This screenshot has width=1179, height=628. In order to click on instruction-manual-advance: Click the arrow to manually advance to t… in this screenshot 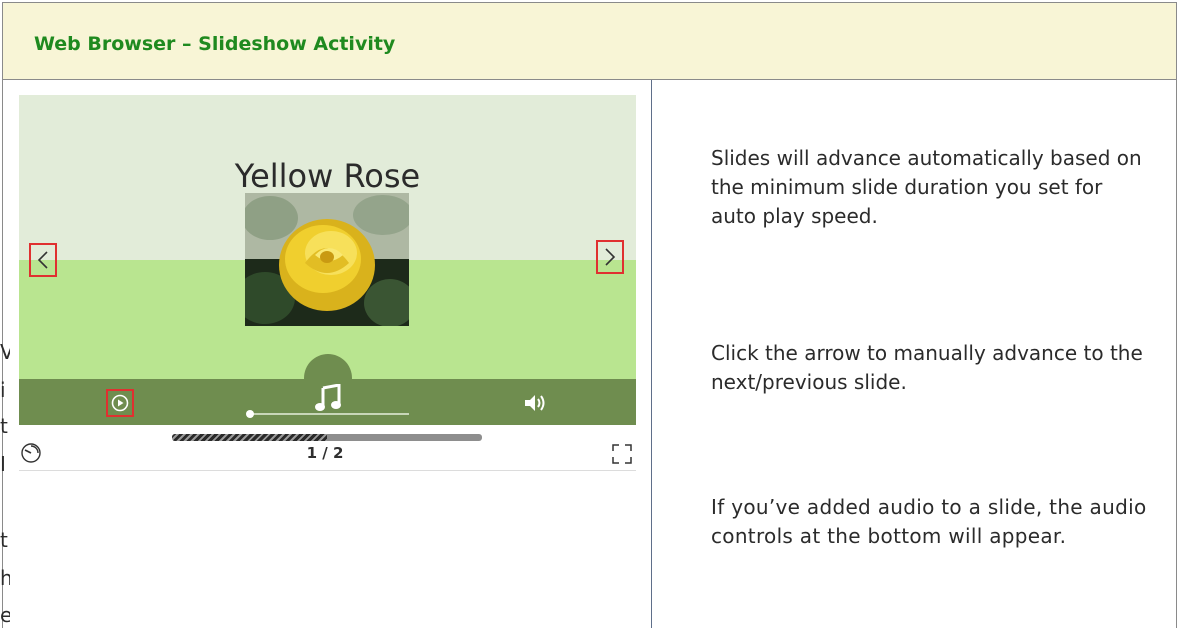, I will do `click(927, 367)`.